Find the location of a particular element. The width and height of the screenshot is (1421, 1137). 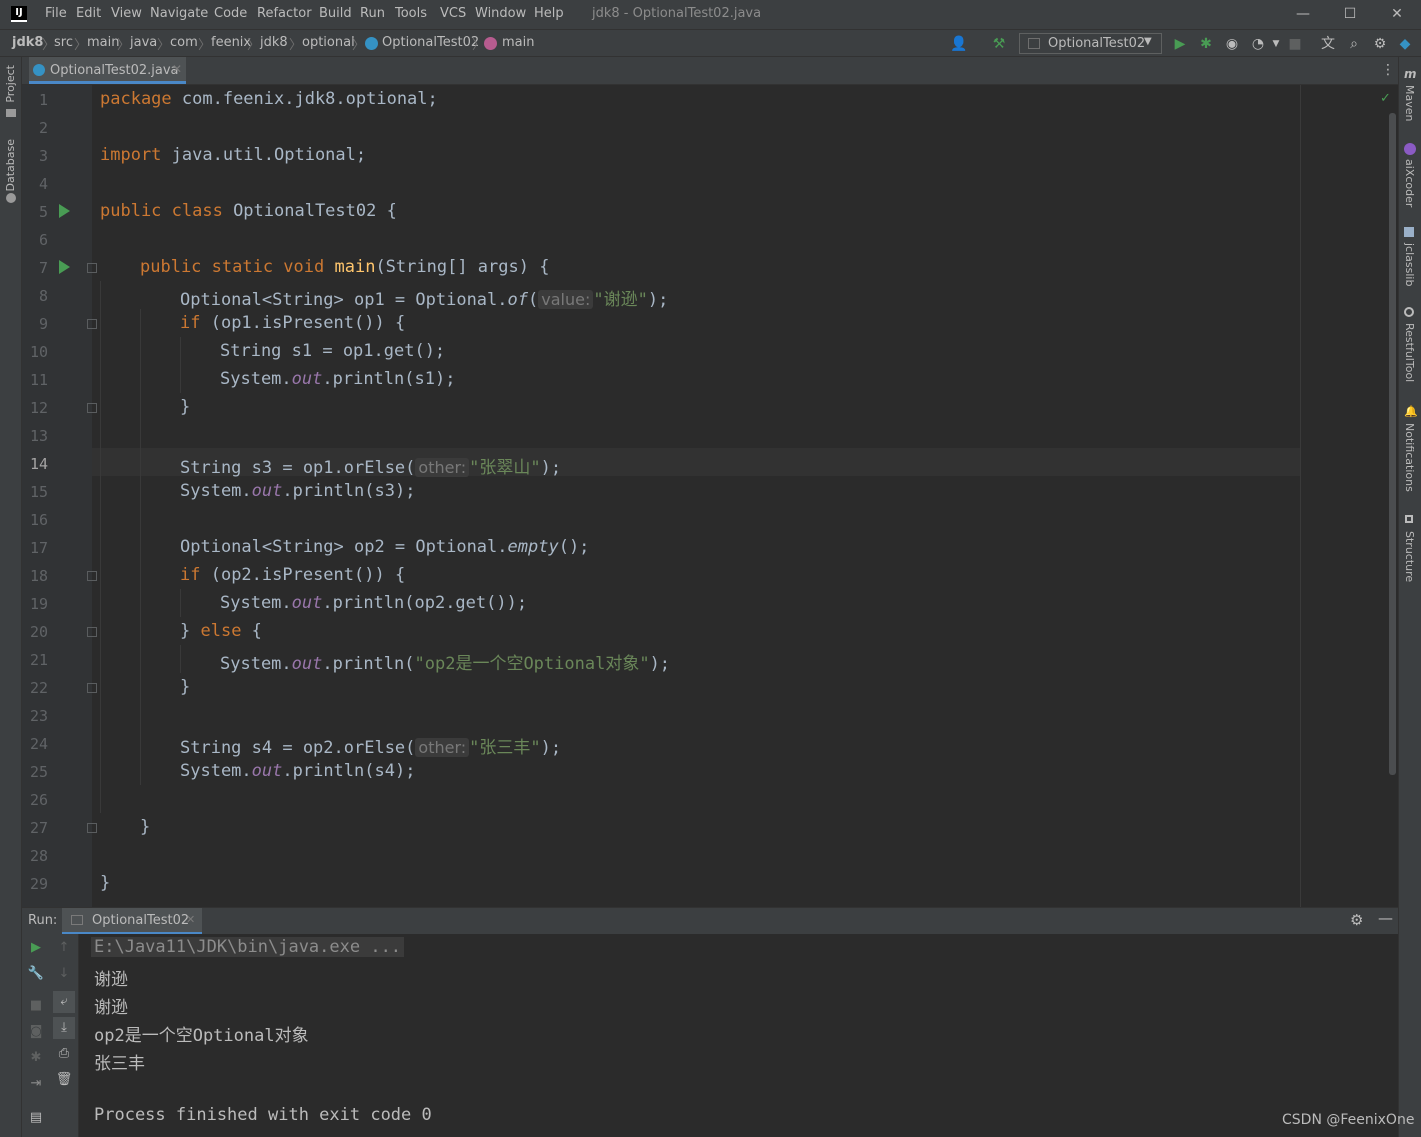

wrench-icon: 🔧 is located at coordinates (36, 974).